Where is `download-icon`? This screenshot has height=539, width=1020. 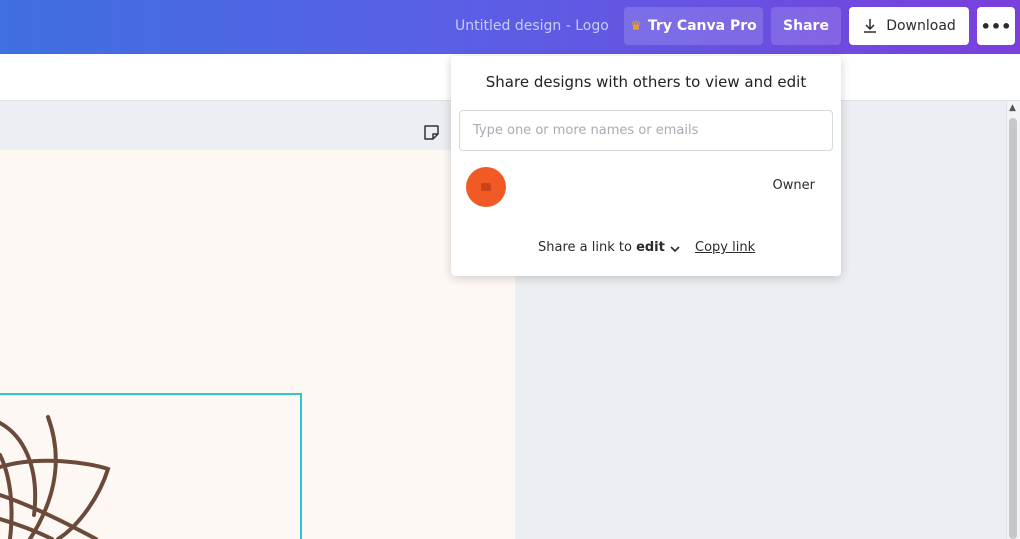 download-icon is located at coordinates (870, 26).